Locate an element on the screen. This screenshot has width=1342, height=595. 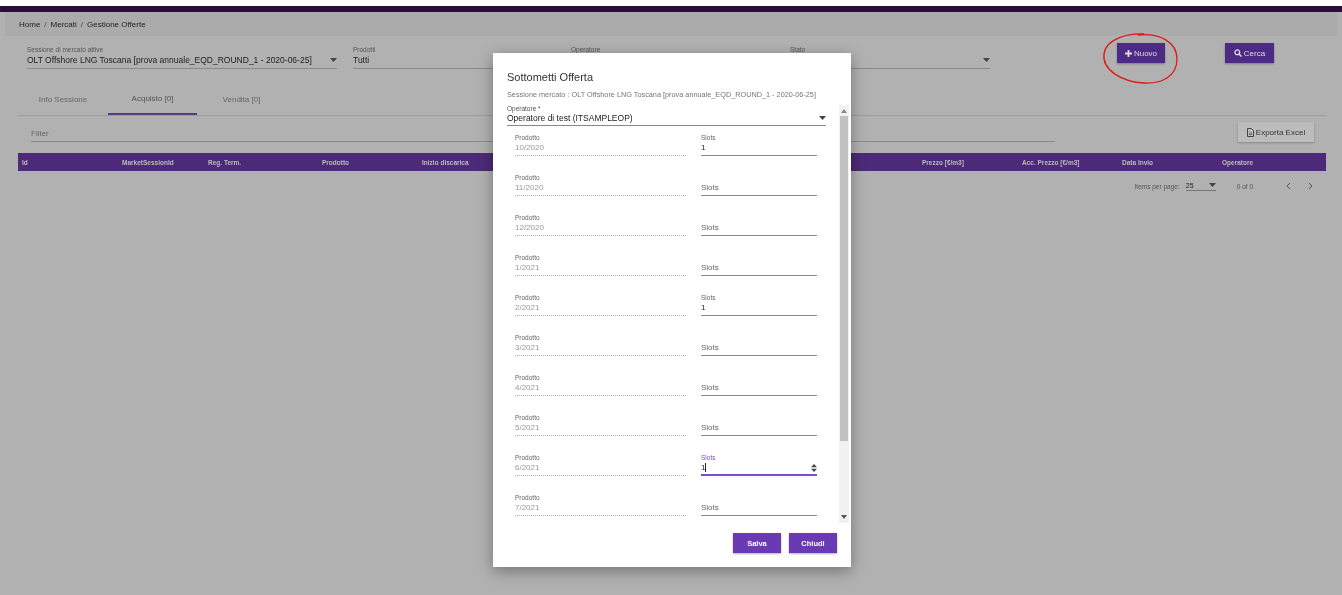
tab: Acquisto [0] is located at coordinates (152, 101).